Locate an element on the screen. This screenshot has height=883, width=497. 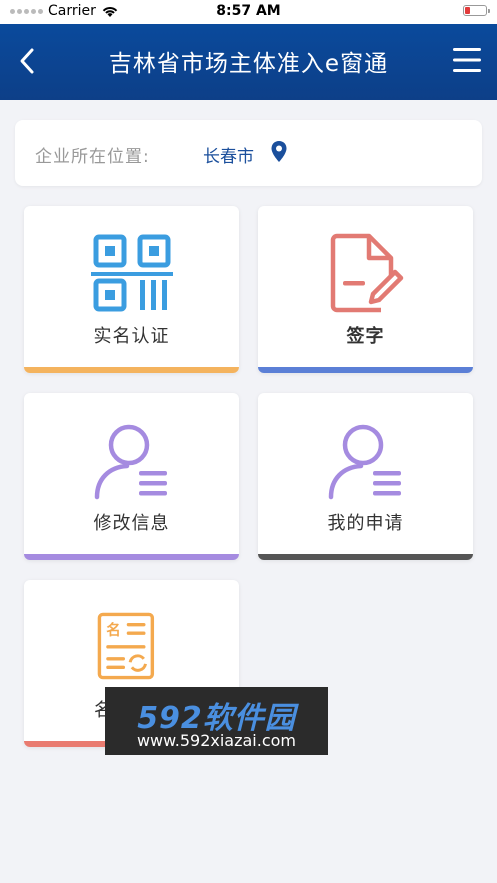
map-pin-icon is located at coordinates (279, 151).